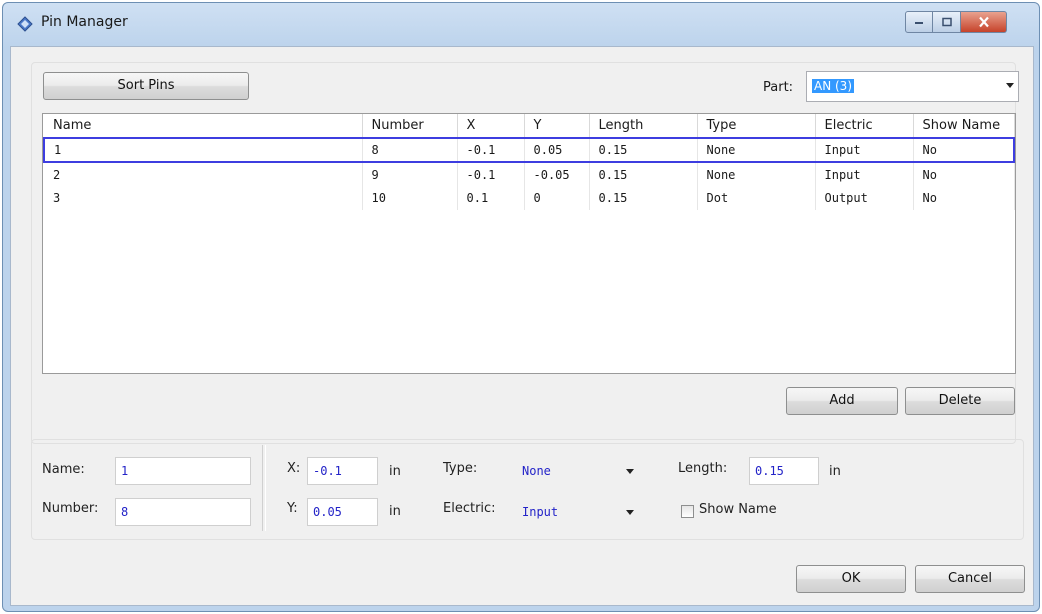 The height and width of the screenshot is (614, 1042). I want to click on cell-x: 0.1, so click(491, 198).